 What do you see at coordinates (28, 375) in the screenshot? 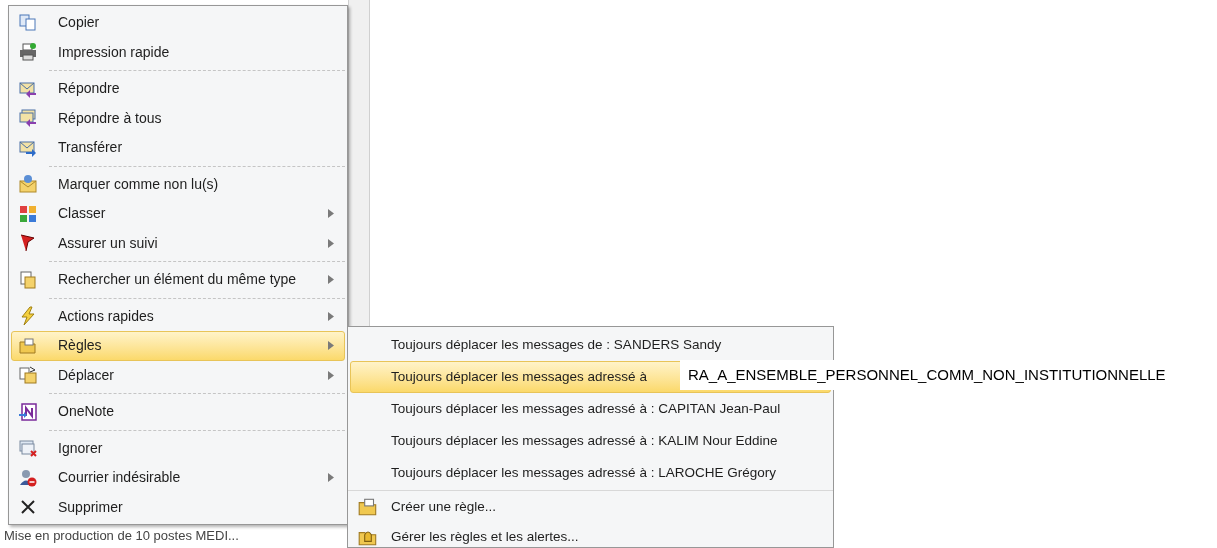
I see `move-document-icon` at bounding box center [28, 375].